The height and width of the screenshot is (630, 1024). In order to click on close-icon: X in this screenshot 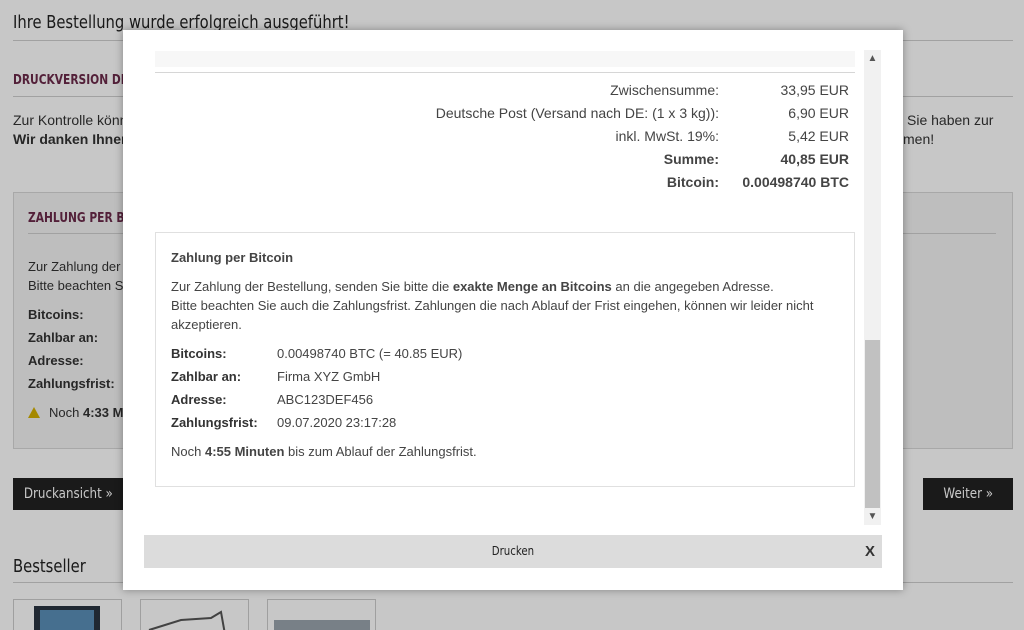, I will do `click(870, 551)`.